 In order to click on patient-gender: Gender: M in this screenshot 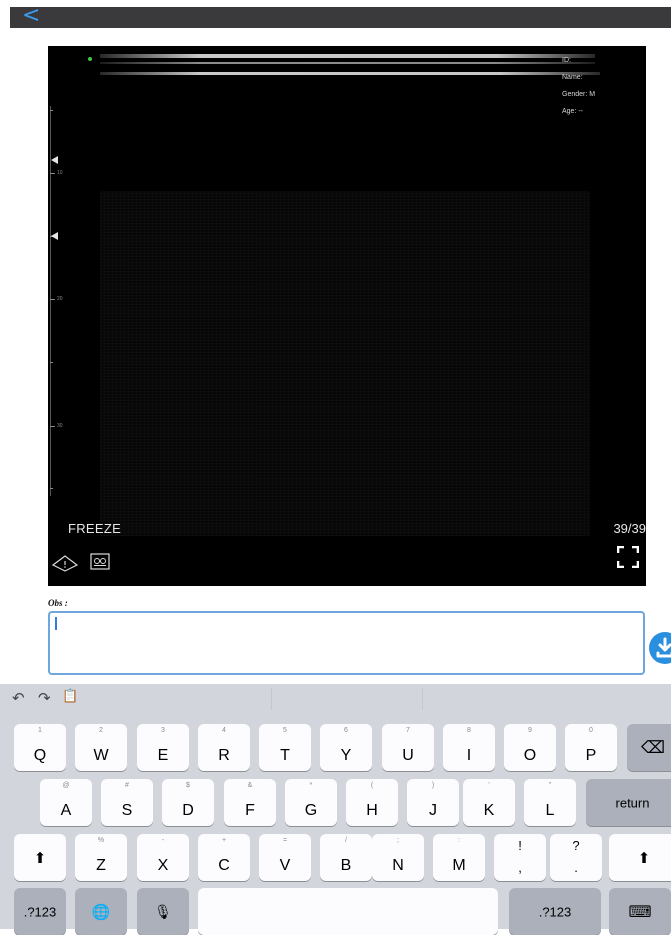, I will do `click(579, 94)`.